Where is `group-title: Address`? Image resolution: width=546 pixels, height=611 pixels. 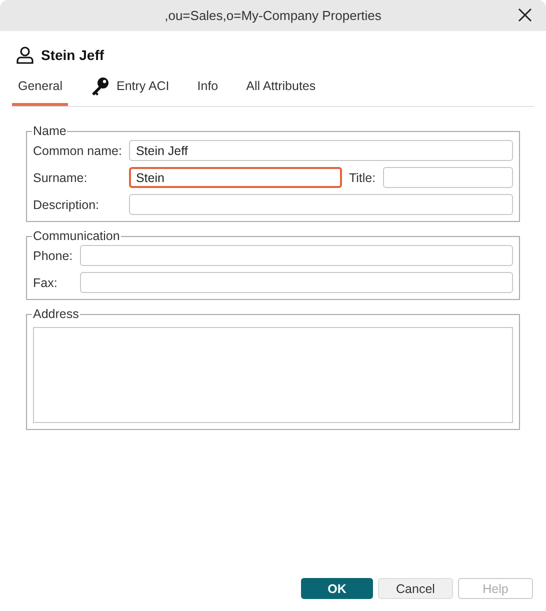
group-title: Address is located at coordinates (56, 314).